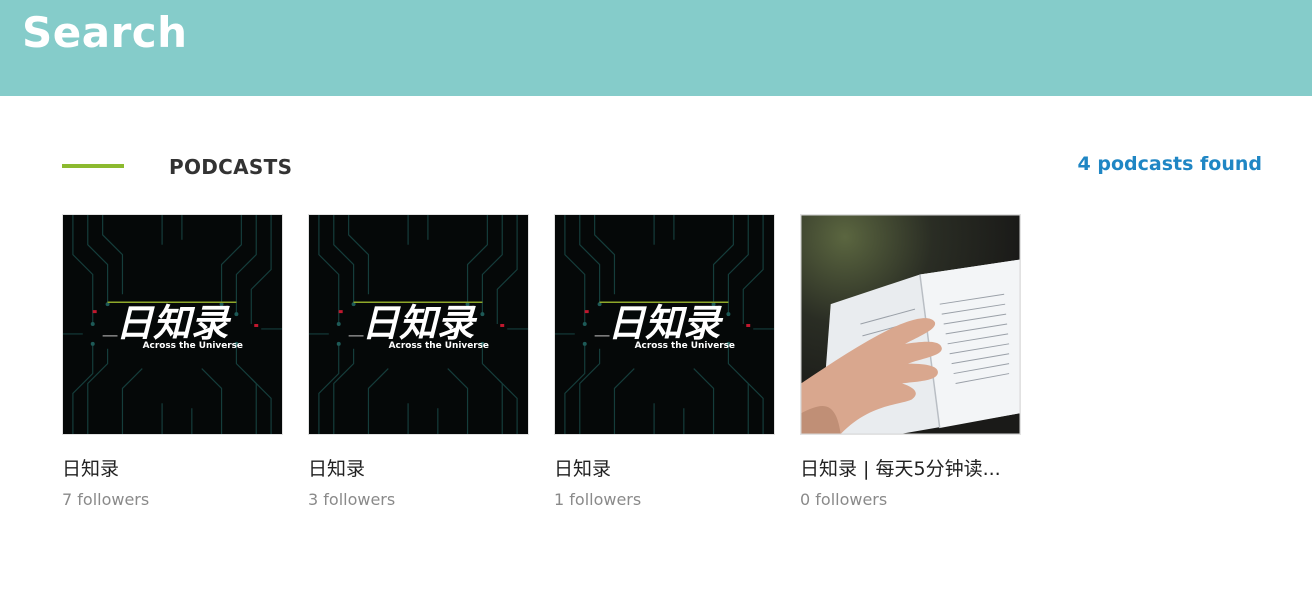 The height and width of the screenshot is (603, 1312). Describe the element at coordinates (844, 499) in the screenshot. I see `podcast-followers: 0 followers` at that location.